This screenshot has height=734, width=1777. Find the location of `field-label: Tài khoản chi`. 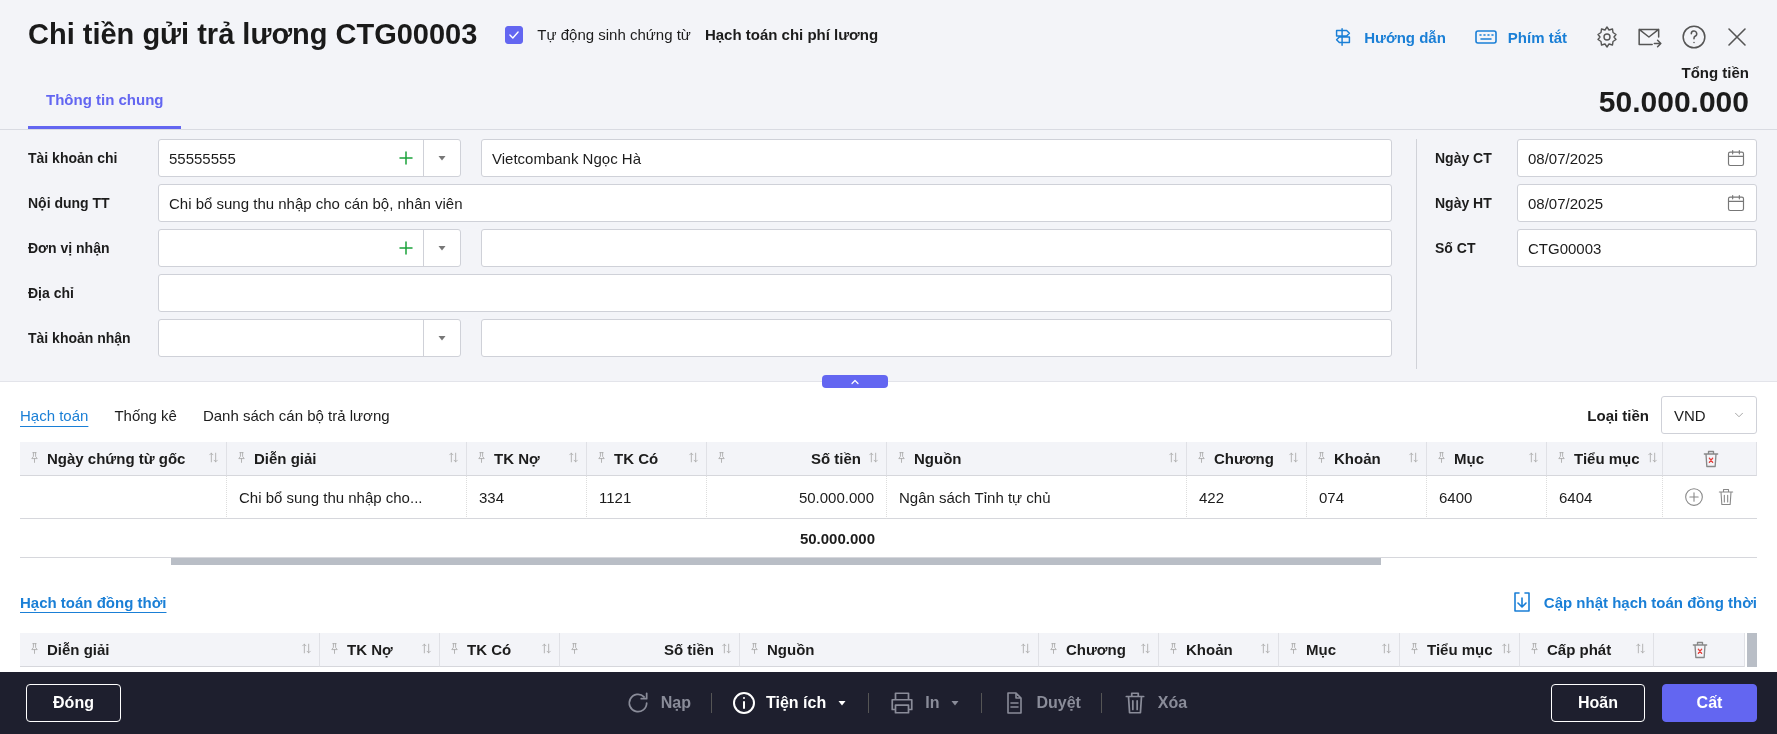

field-label: Tài khoản chi is located at coordinates (73, 158).